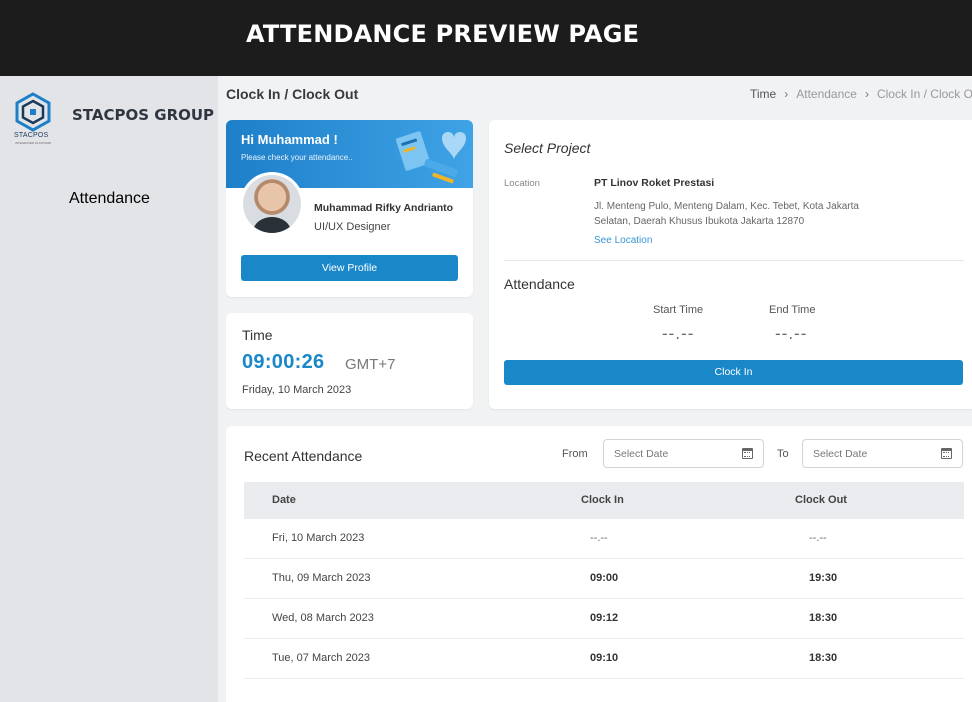 The image size is (972, 702). What do you see at coordinates (33, 112) in the screenshot?
I see `stacpos-logo-icon` at bounding box center [33, 112].